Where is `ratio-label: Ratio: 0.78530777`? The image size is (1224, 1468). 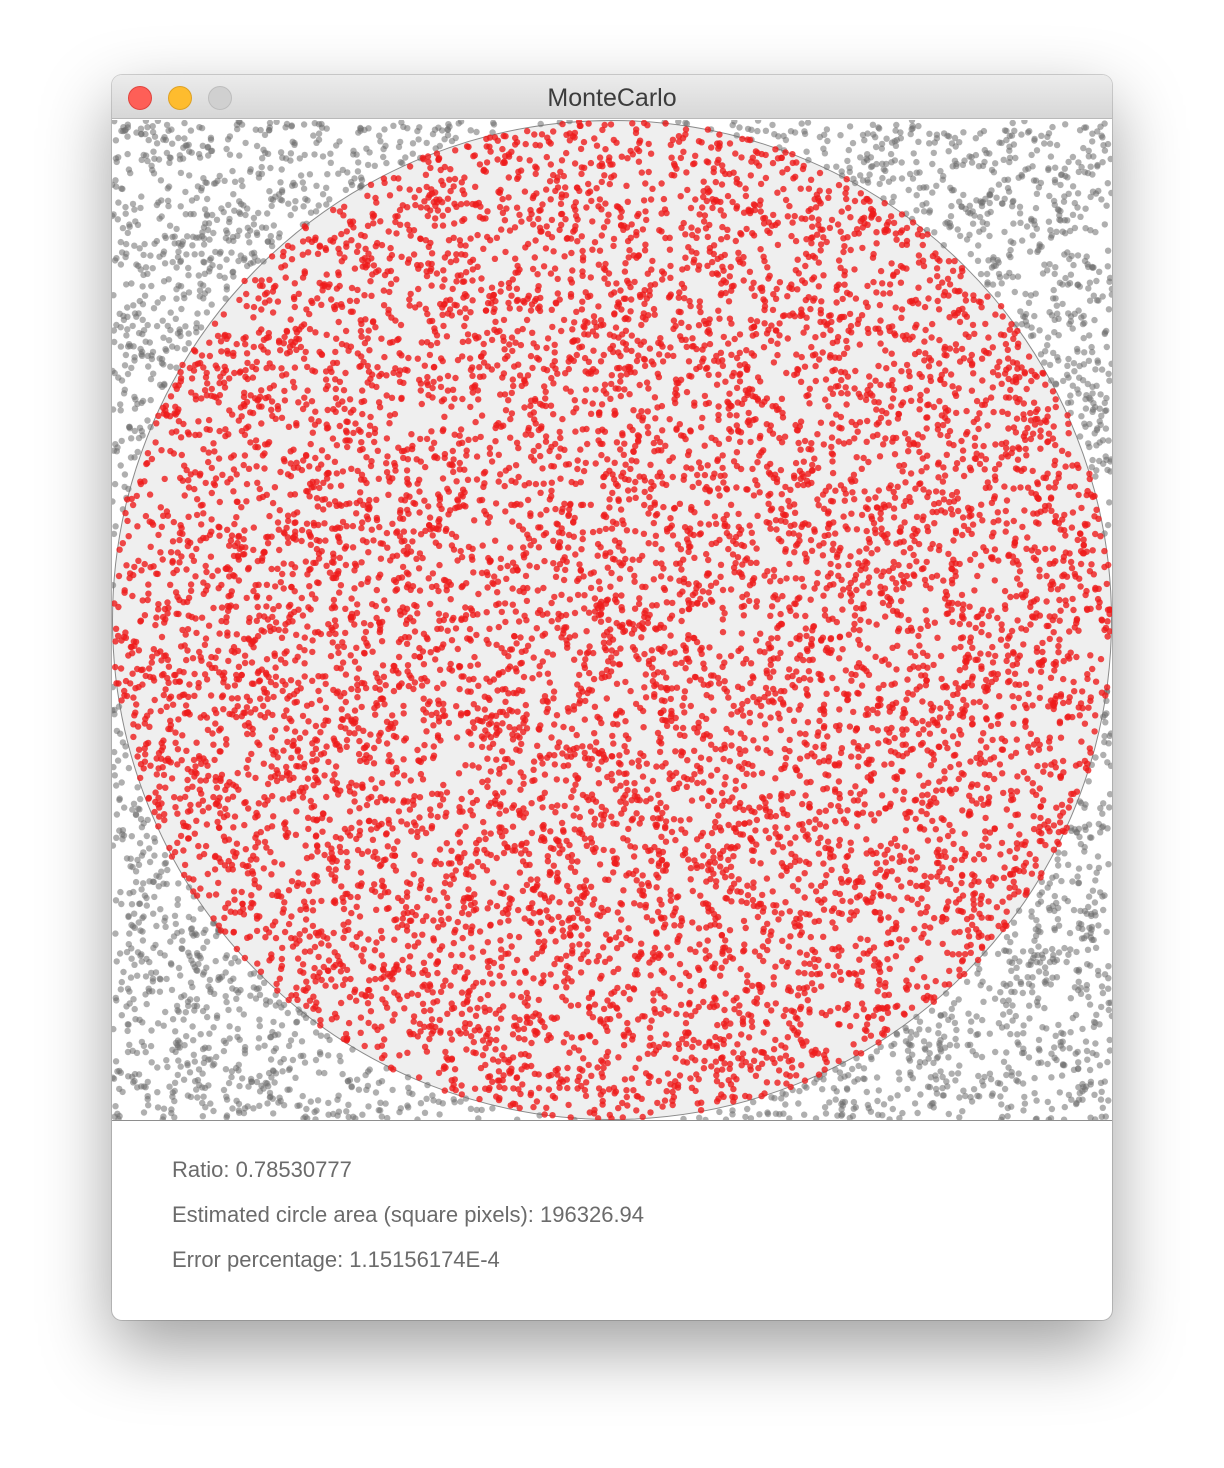 ratio-label: Ratio: 0.78530777 is located at coordinates (262, 1169).